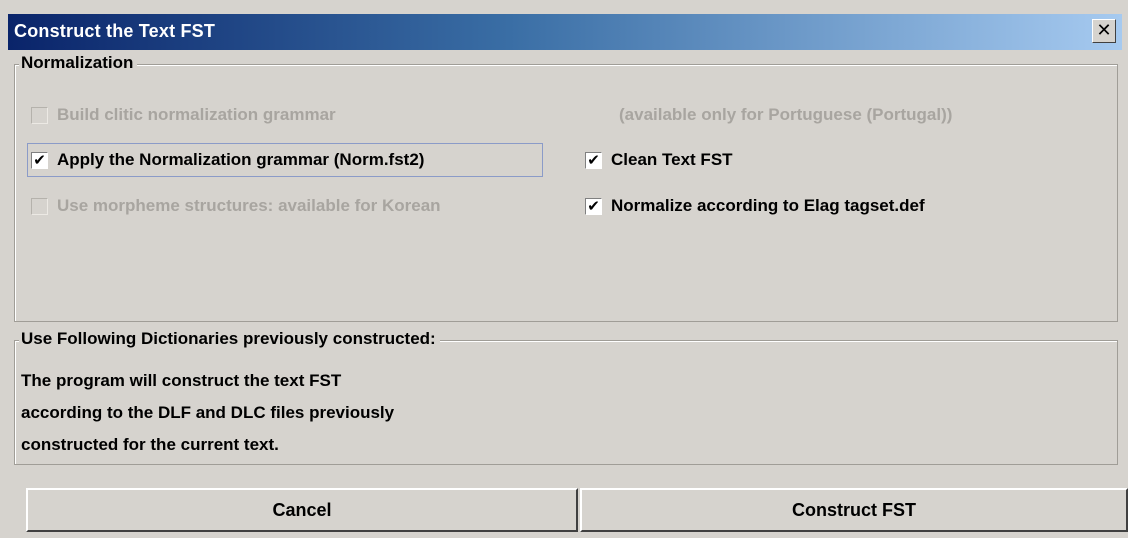  I want to click on close-icon: ✕, so click(1104, 30).